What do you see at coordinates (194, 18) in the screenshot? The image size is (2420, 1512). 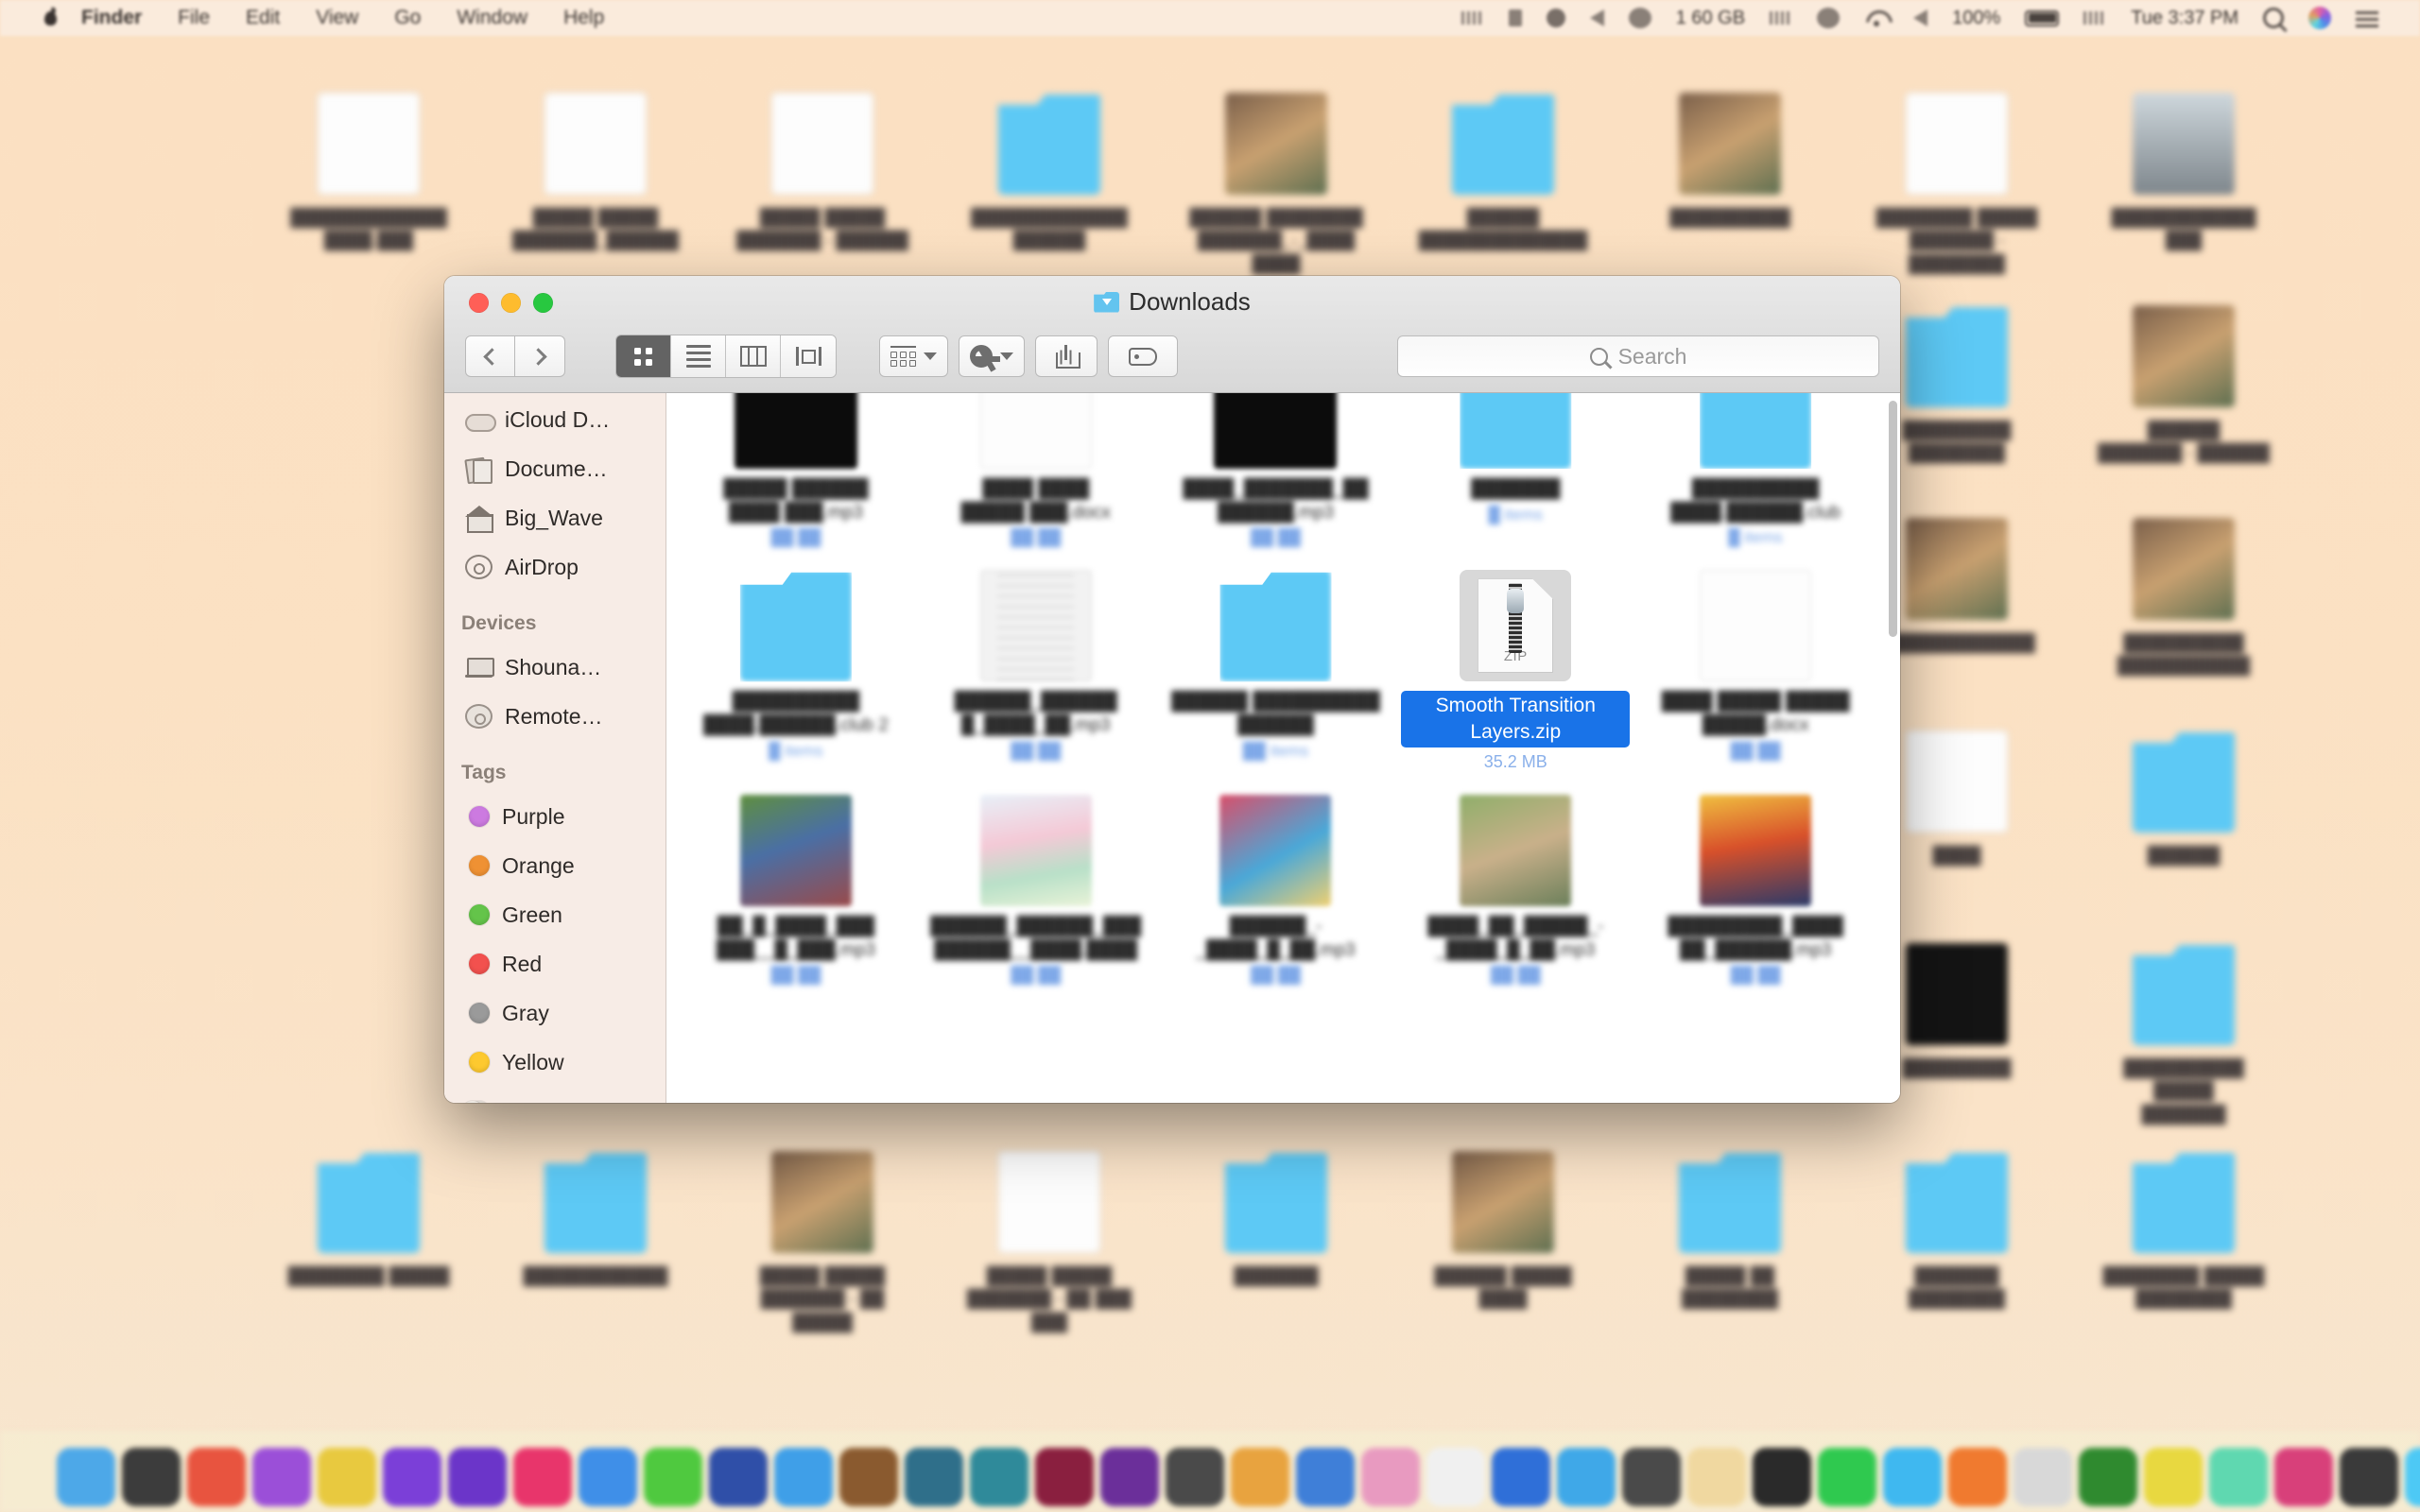 I see `menu-item-file: File` at bounding box center [194, 18].